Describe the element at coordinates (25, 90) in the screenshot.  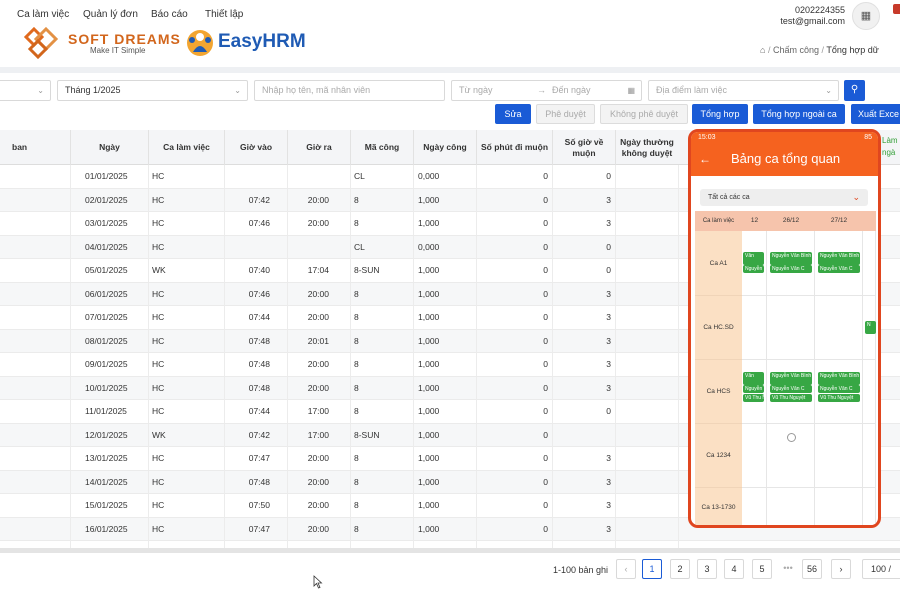
I see `department-select: ⌄` at that location.